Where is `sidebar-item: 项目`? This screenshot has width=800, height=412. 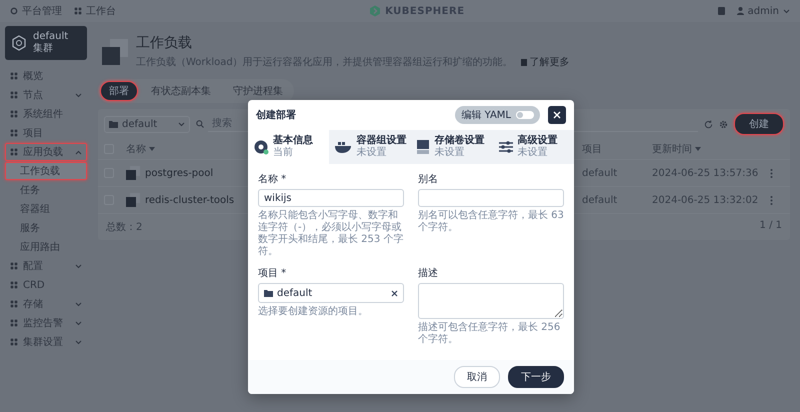 sidebar-item: 项目 is located at coordinates (46, 133).